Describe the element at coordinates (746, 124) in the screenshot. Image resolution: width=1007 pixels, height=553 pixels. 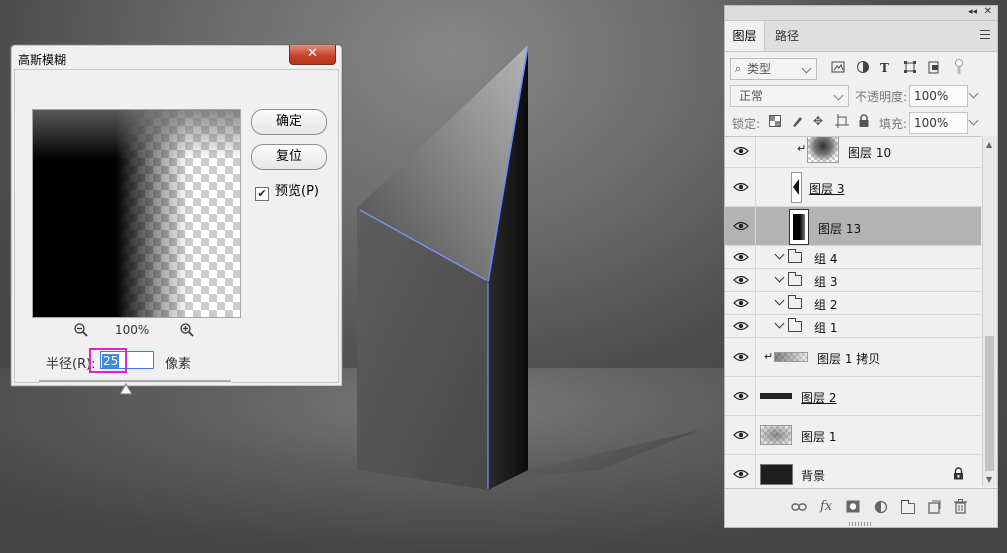
I see `lock-label: 锁定:` at that location.